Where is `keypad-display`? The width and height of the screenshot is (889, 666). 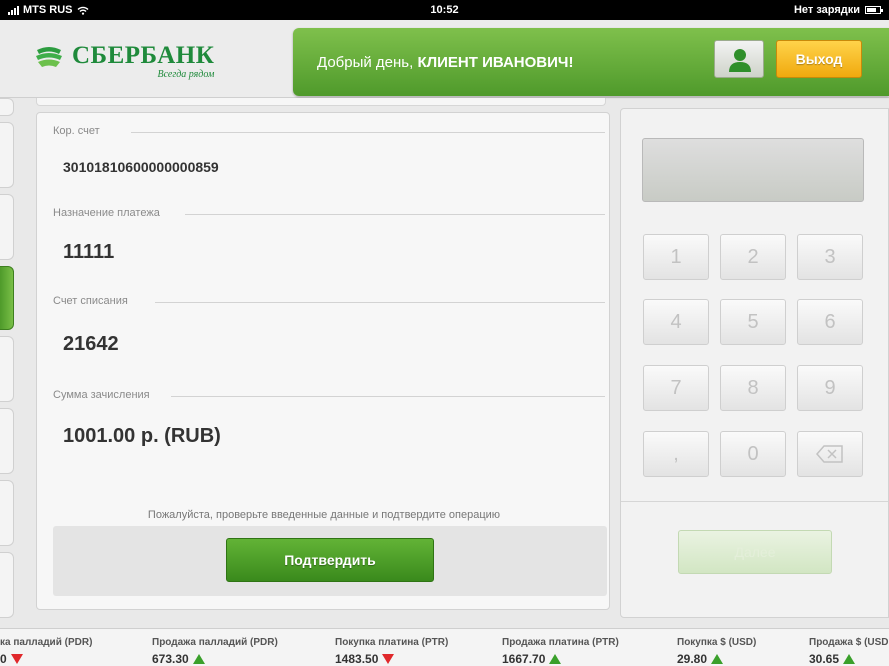
keypad-display is located at coordinates (753, 170).